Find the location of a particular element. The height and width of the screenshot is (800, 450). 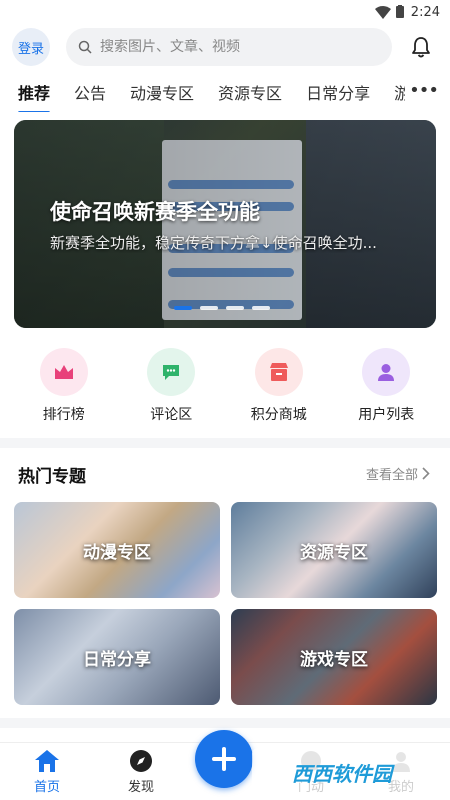

tab-anime: 动漫专区 is located at coordinates (162, 92).